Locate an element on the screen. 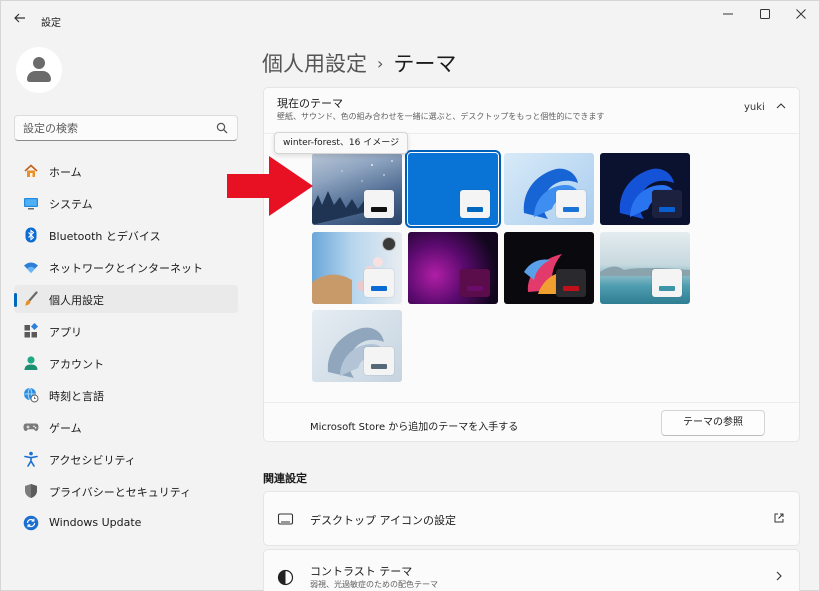  sidebar-item-time-language: 時刻と言語 is located at coordinates (126, 395).